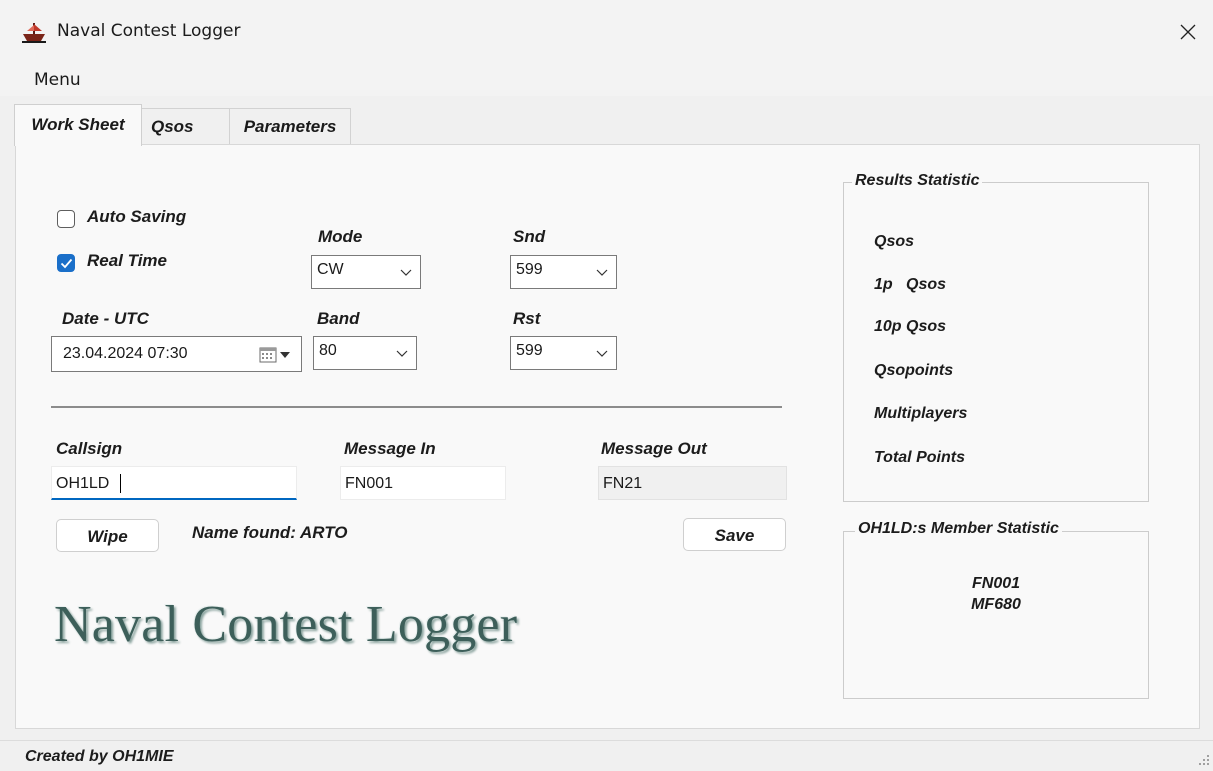  What do you see at coordinates (563, 272) in the screenshot?
I see `snd-select: 599` at bounding box center [563, 272].